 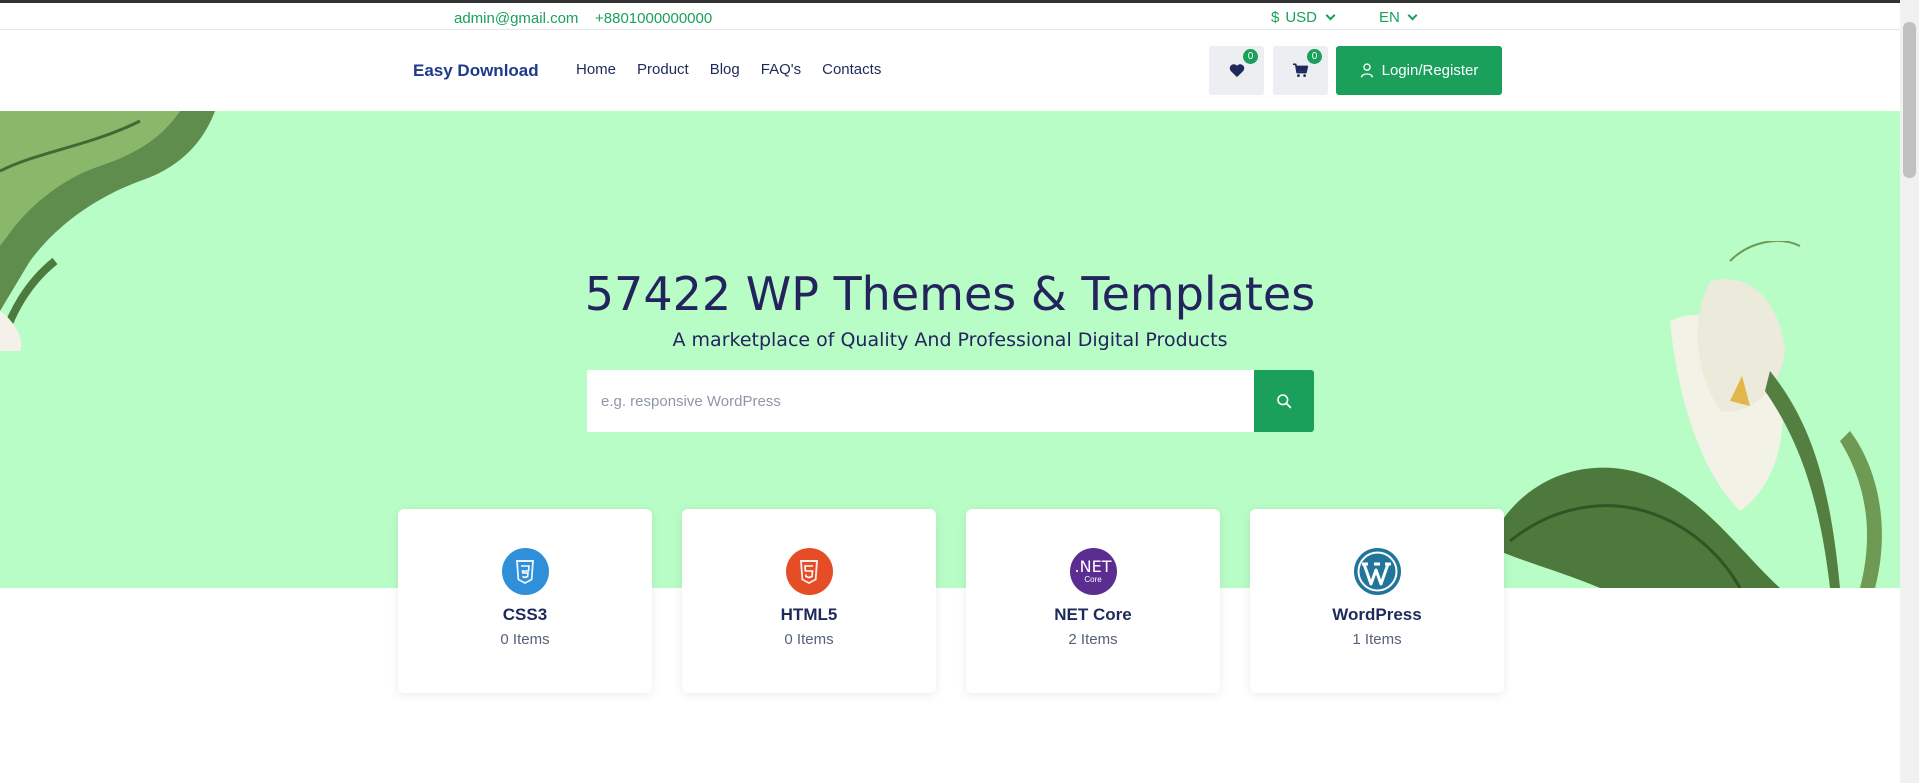 What do you see at coordinates (1377, 614) in the screenshot?
I see `category-name: WordPress` at bounding box center [1377, 614].